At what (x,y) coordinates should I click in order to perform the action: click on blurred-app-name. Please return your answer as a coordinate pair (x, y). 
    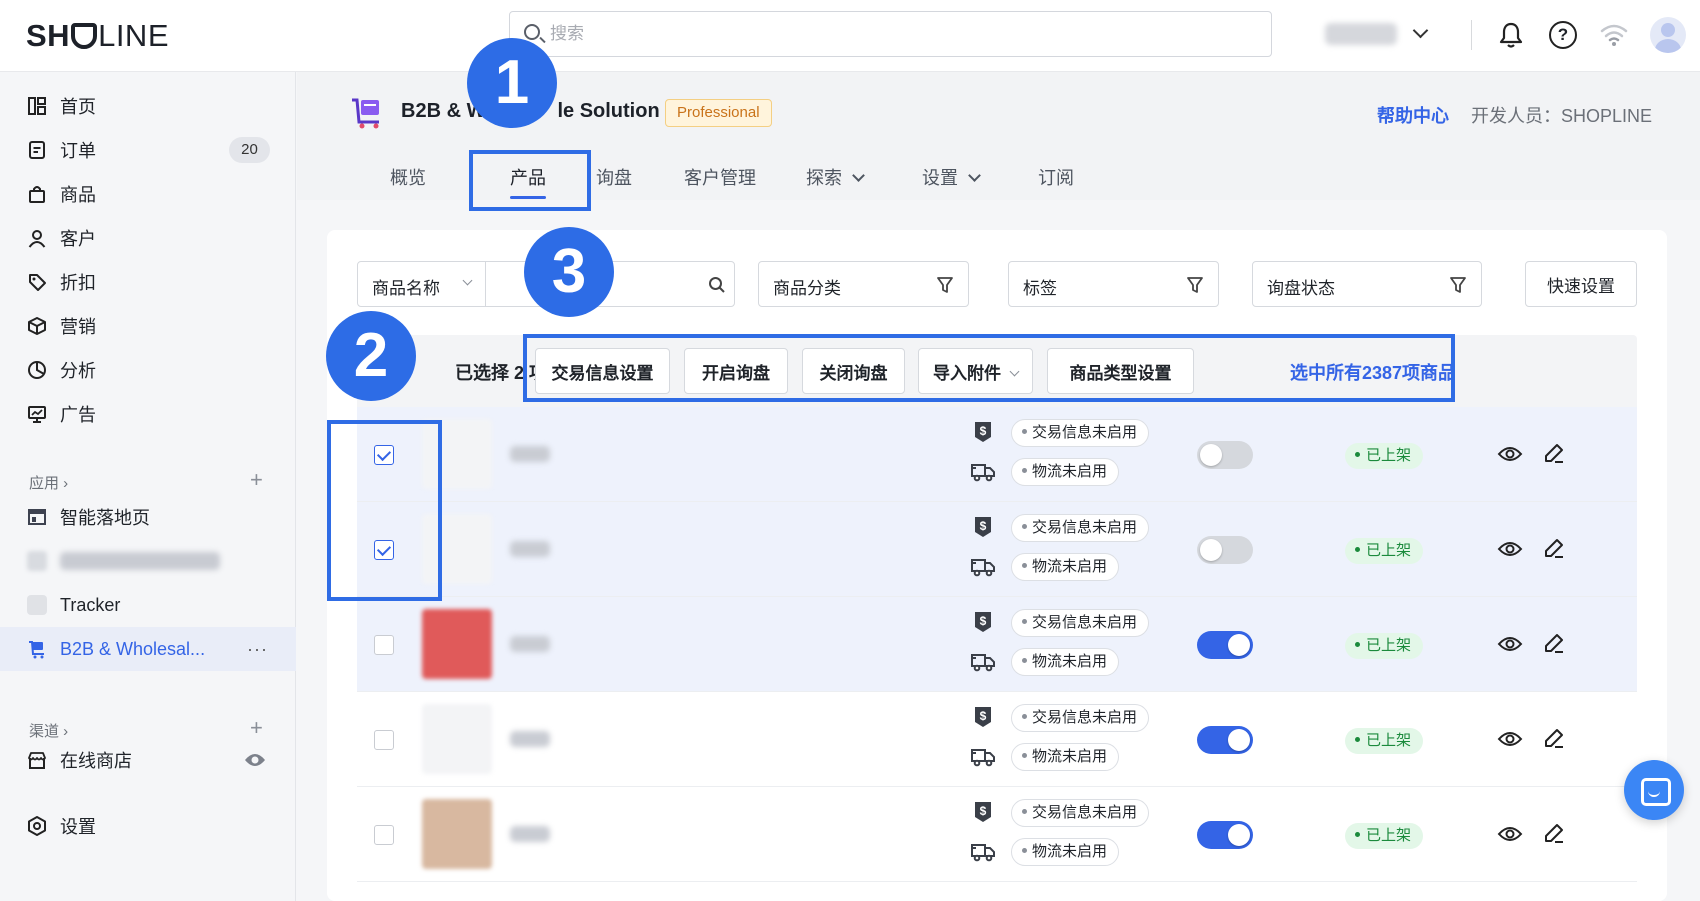
    Looking at the image, I should click on (140, 561).